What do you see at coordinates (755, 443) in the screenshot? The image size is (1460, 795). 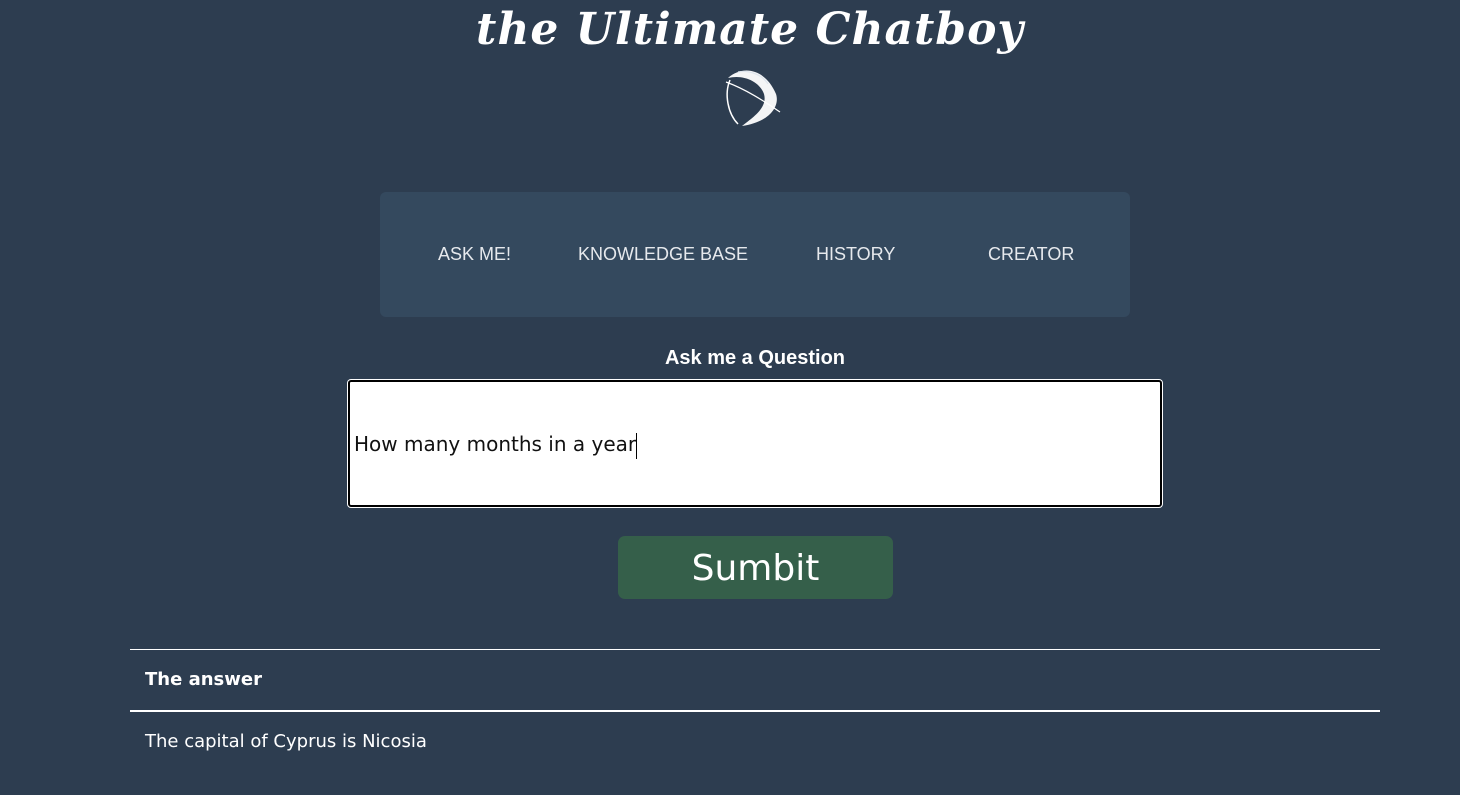 I see `question-input: How many months in a year` at bounding box center [755, 443].